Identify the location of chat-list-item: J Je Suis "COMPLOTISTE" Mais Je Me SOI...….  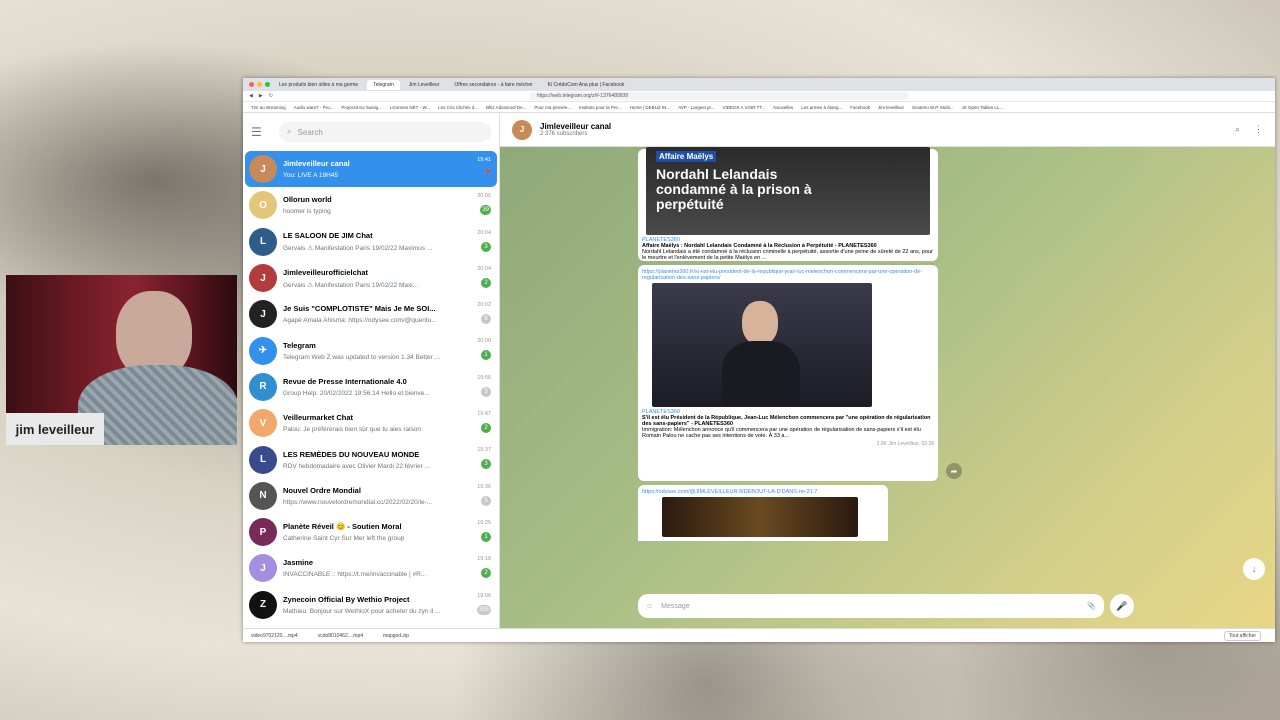
(371, 314).